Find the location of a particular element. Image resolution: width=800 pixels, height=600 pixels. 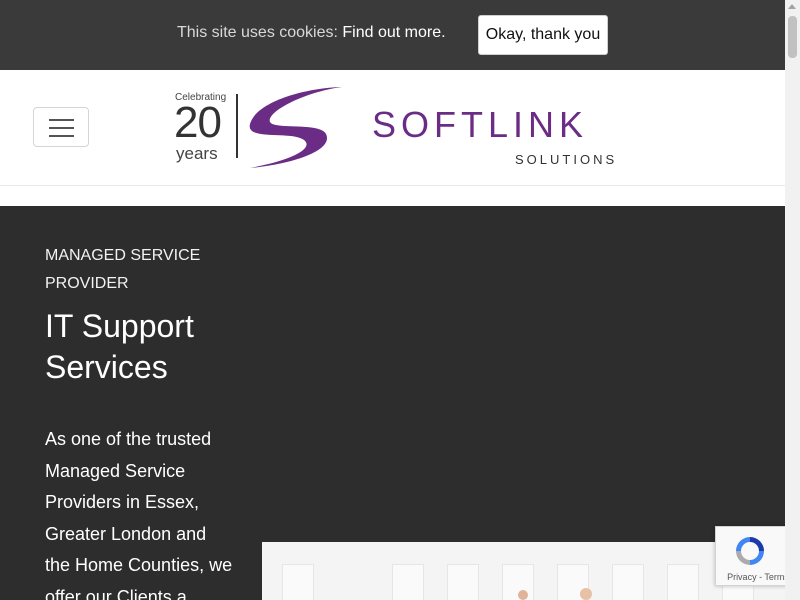

site-logo: Celebrating 20 years SOFTLINK SOLUTIONS is located at coordinates (407, 127).